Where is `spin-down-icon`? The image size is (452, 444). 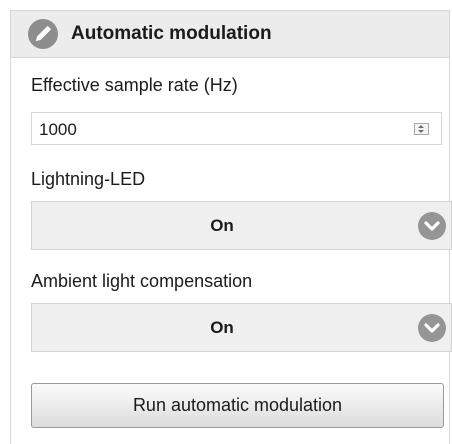
spin-down-icon is located at coordinates (421, 131).